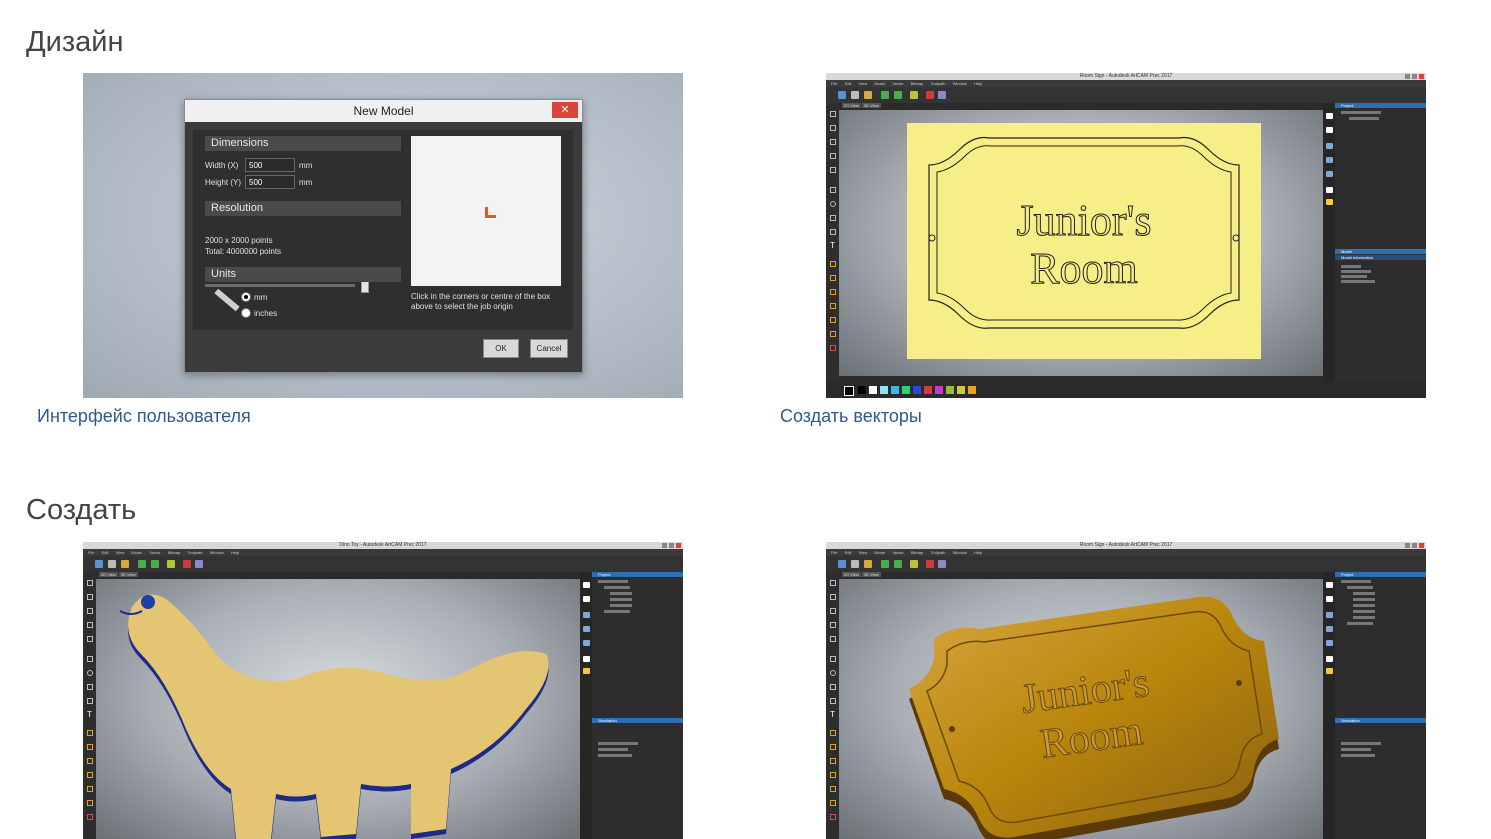  Describe the element at coordinates (1329, 116) in the screenshot. I see `layers-icon` at that location.